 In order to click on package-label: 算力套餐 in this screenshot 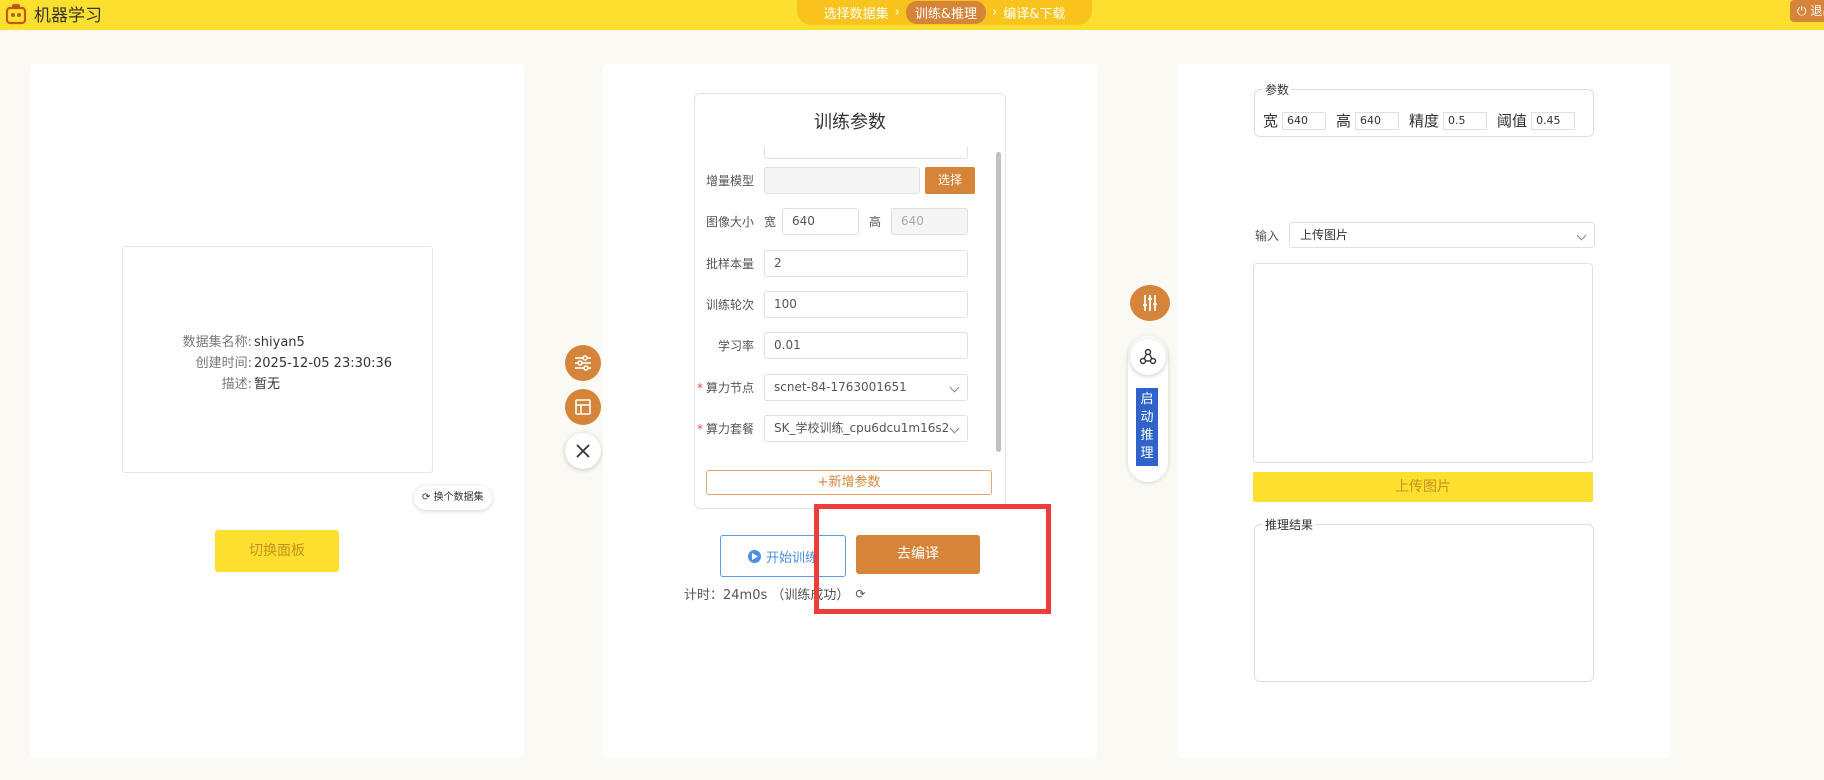, I will do `click(729, 429)`.